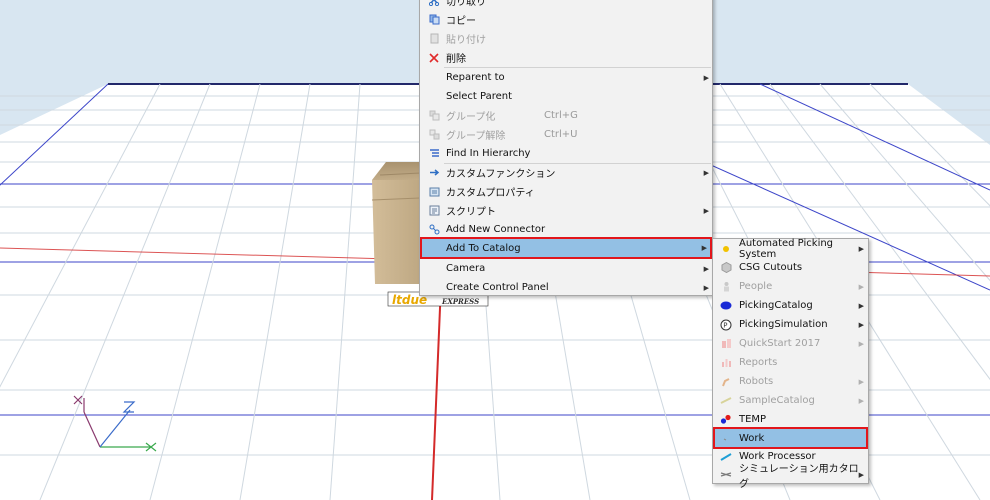 The image size is (990, 500). I want to click on submenu-item-label: Reports, so click(758, 362).